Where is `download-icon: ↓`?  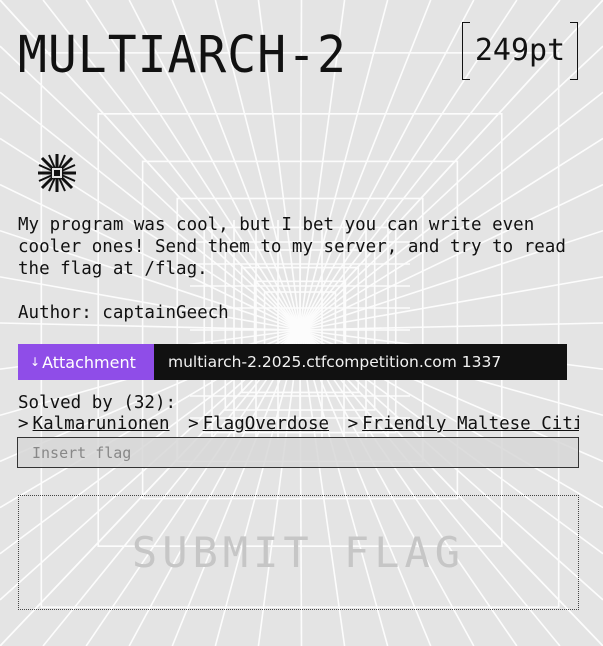 download-icon: ↓ is located at coordinates (35, 362).